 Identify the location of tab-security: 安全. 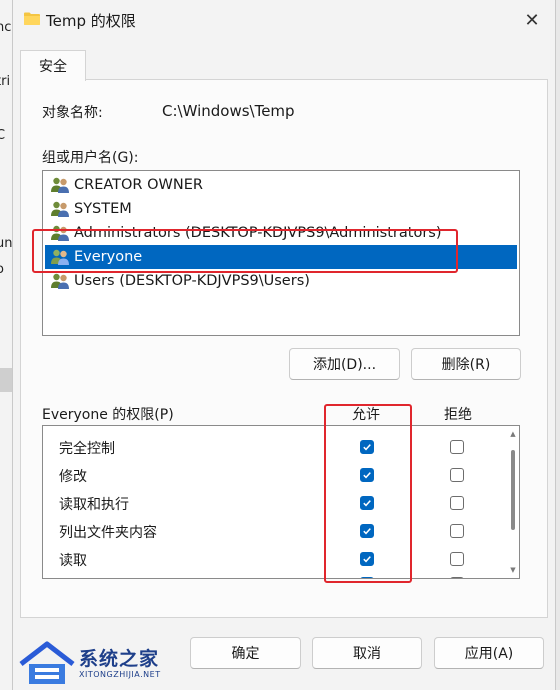
(53, 65).